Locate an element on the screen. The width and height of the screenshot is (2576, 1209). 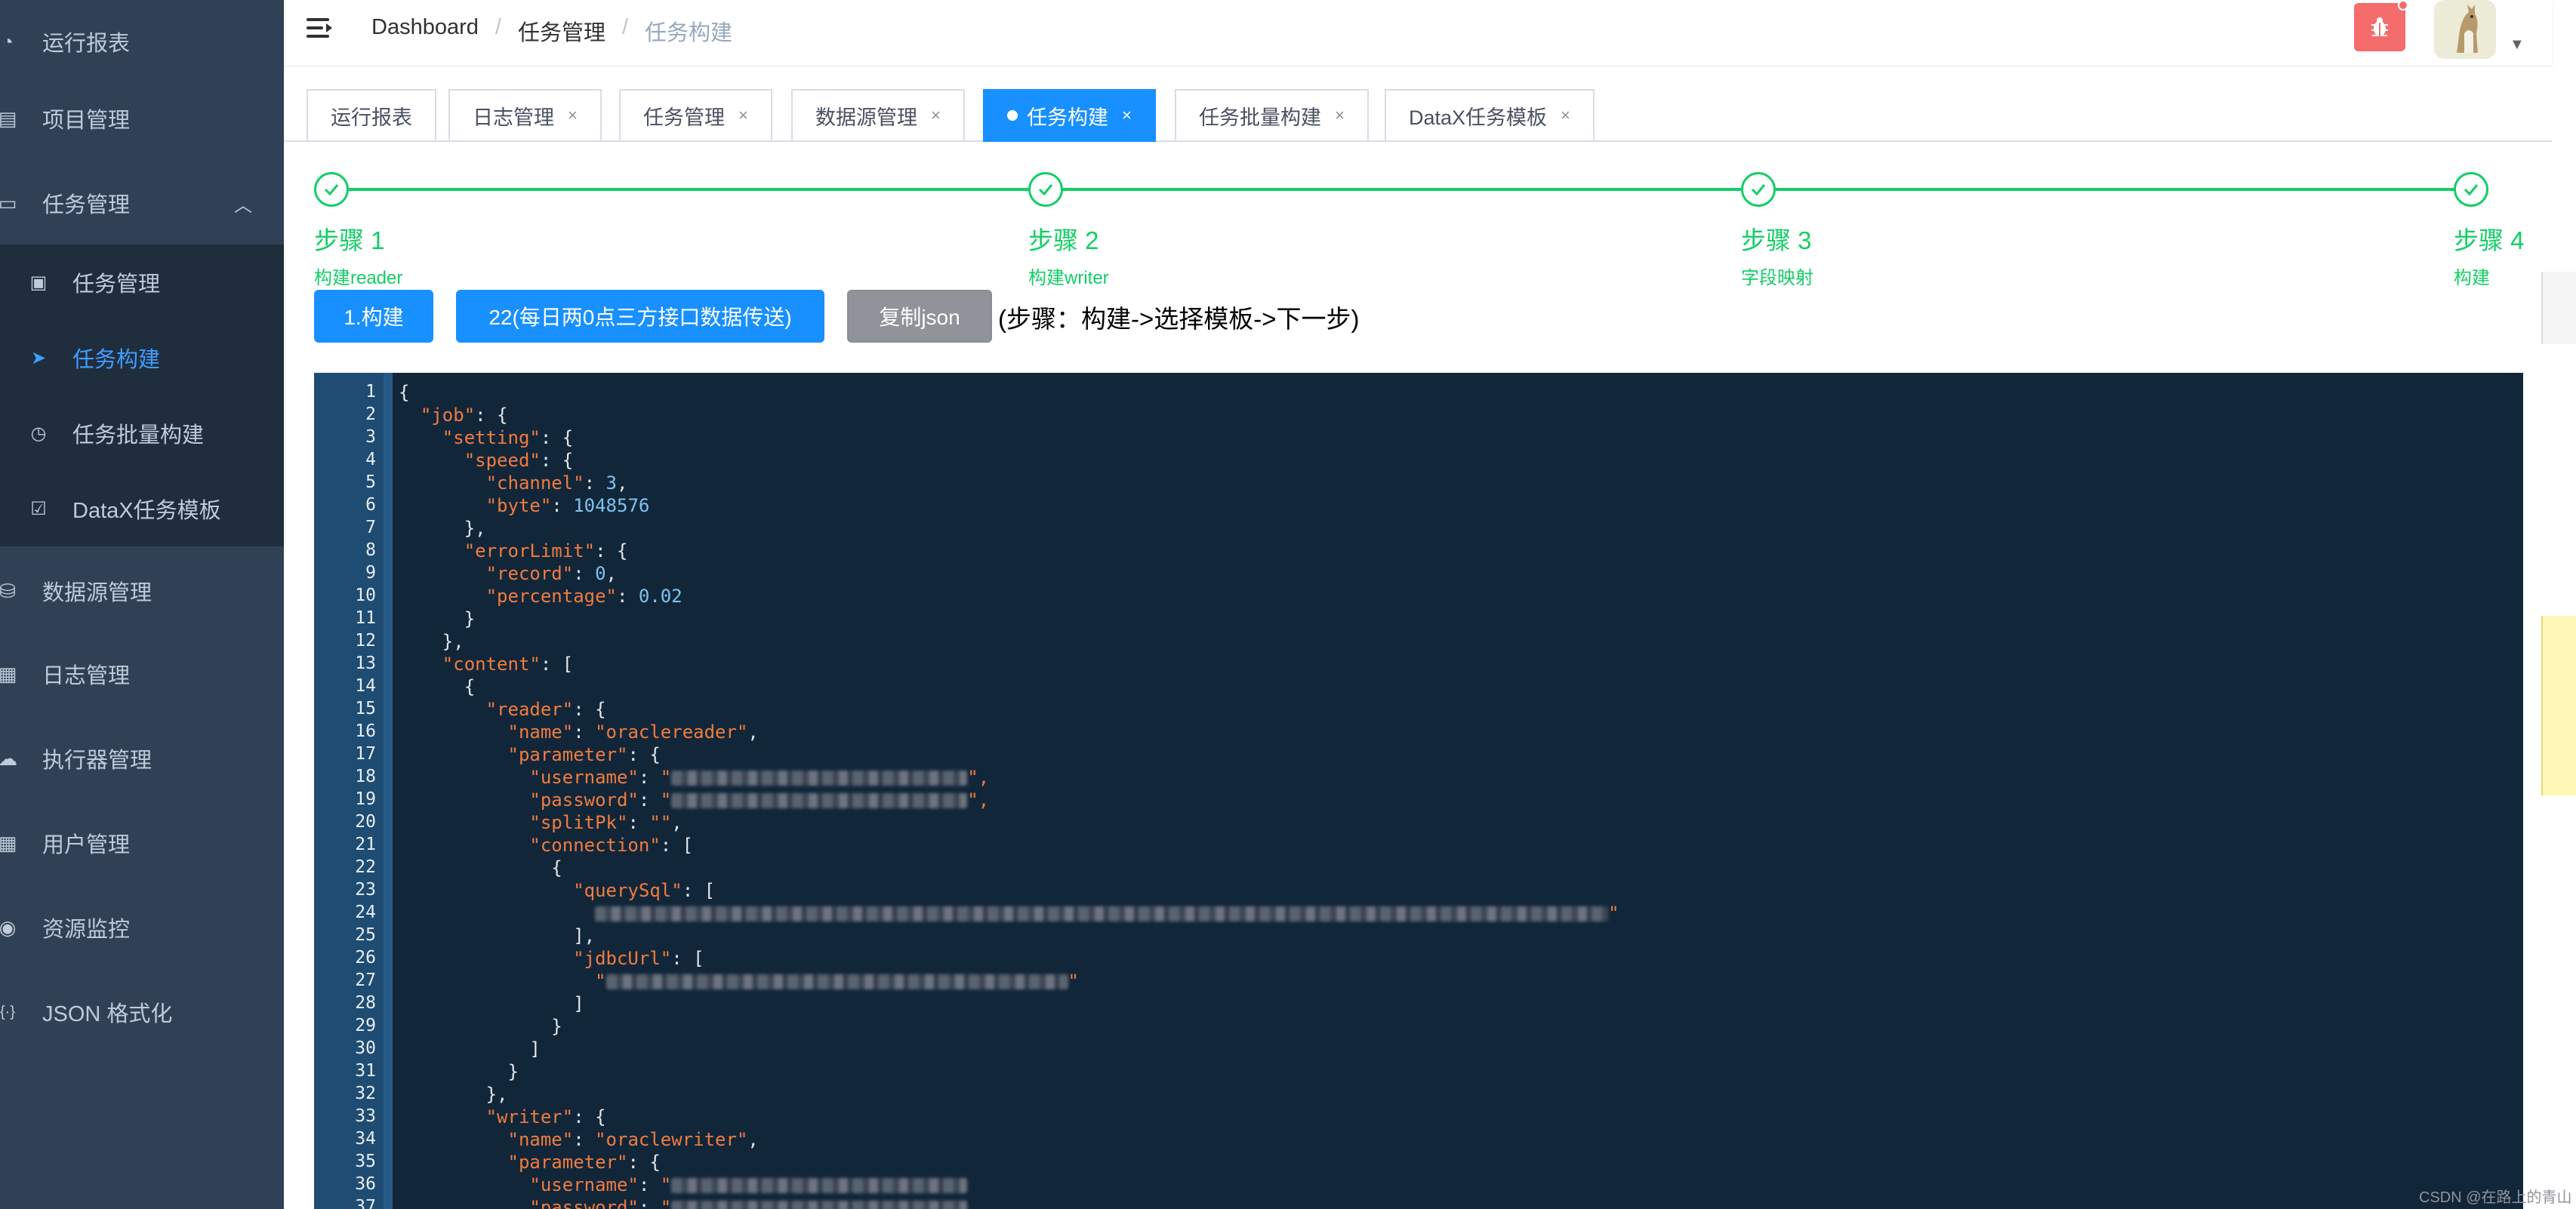
sidebar-subitem-task-management: ▣ 任务管理 is located at coordinates (142, 282).